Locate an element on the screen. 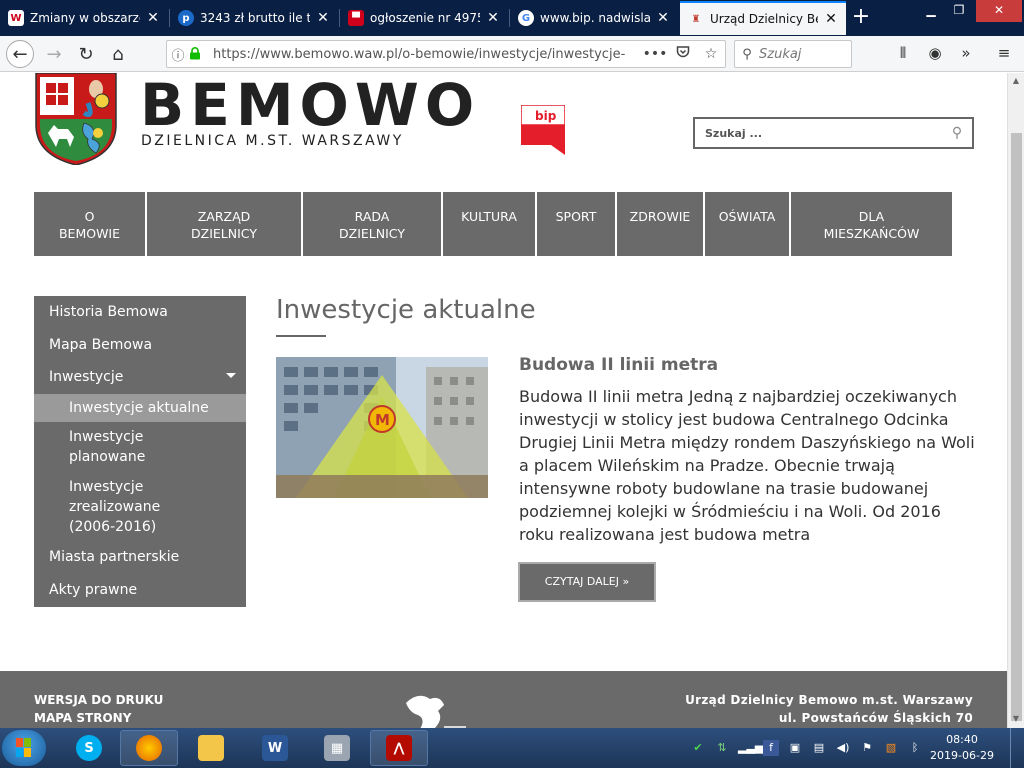  firefox-taskbar-icon is located at coordinates (149, 748).